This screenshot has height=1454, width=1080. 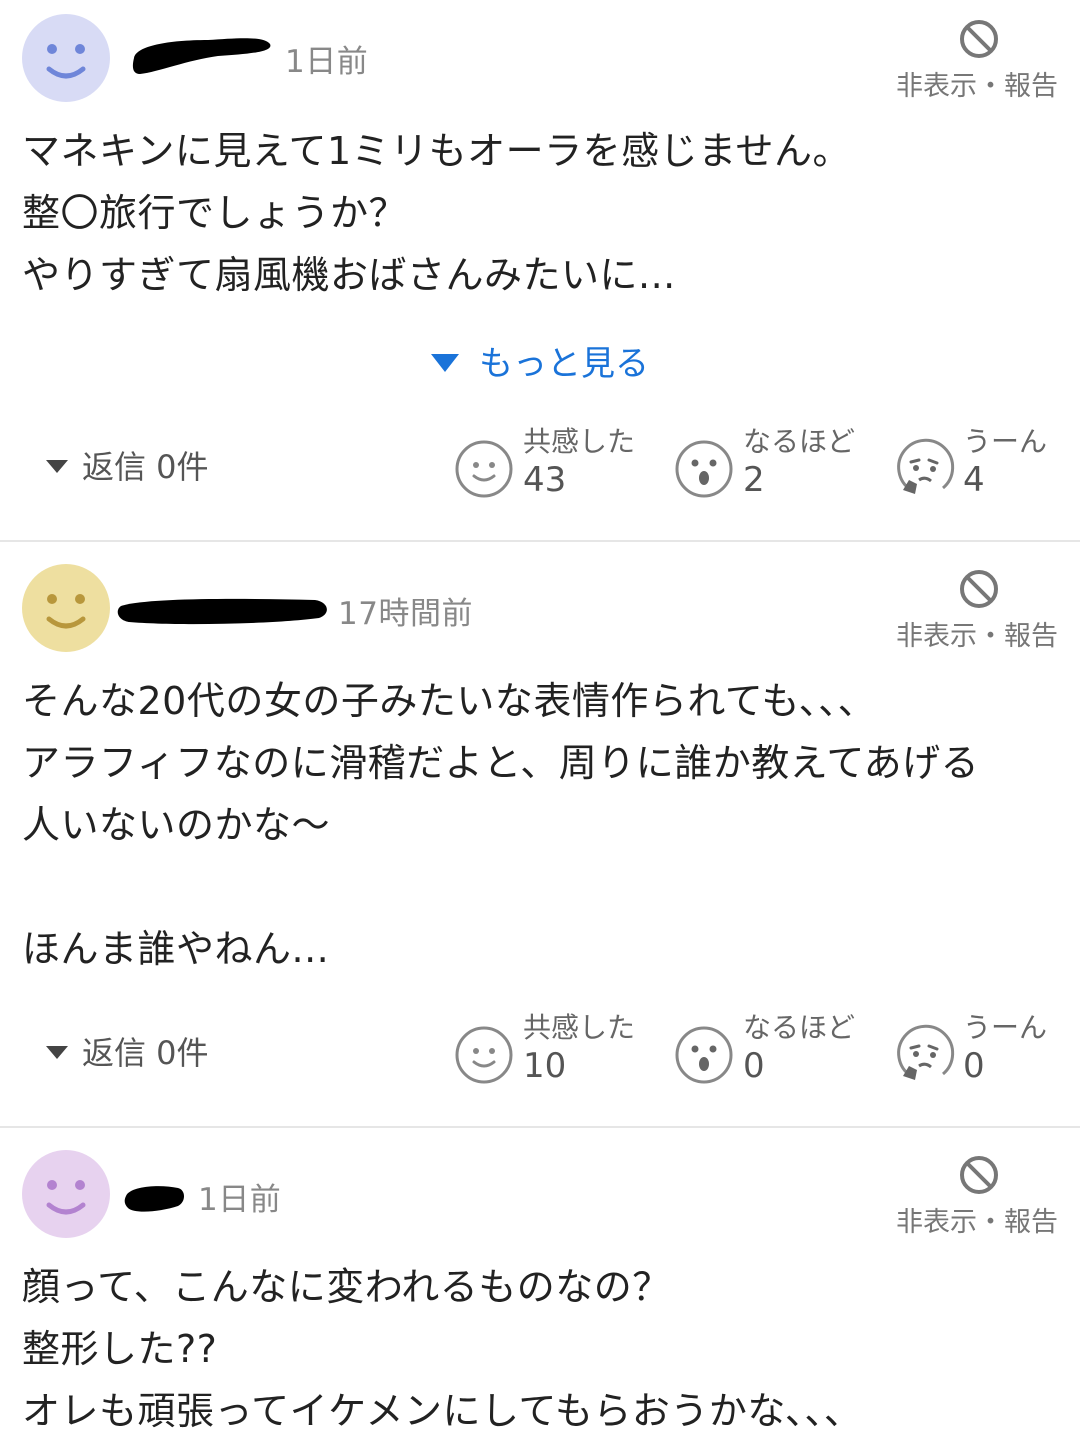 What do you see at coordinates (436, 151) in the screenshot?
I see `comment-line: マネキンに見えて1ミリもオーラを感じません。` at bounding box center [436, 151].